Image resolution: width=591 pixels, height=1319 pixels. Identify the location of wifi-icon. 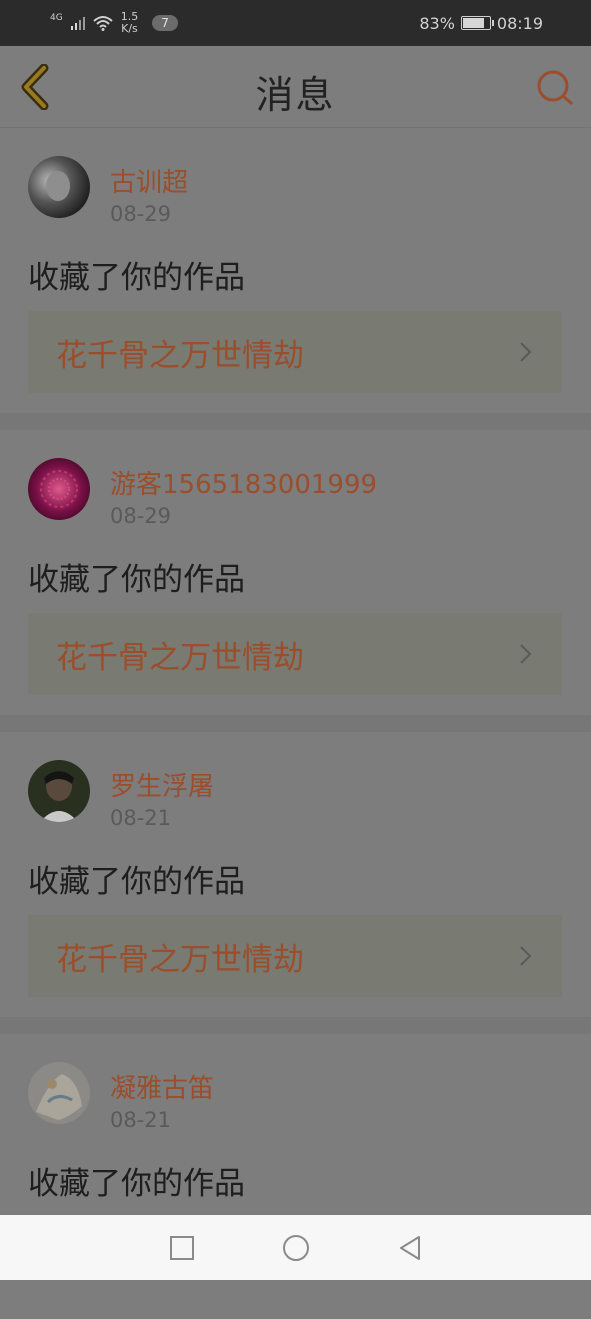
(103, 23).